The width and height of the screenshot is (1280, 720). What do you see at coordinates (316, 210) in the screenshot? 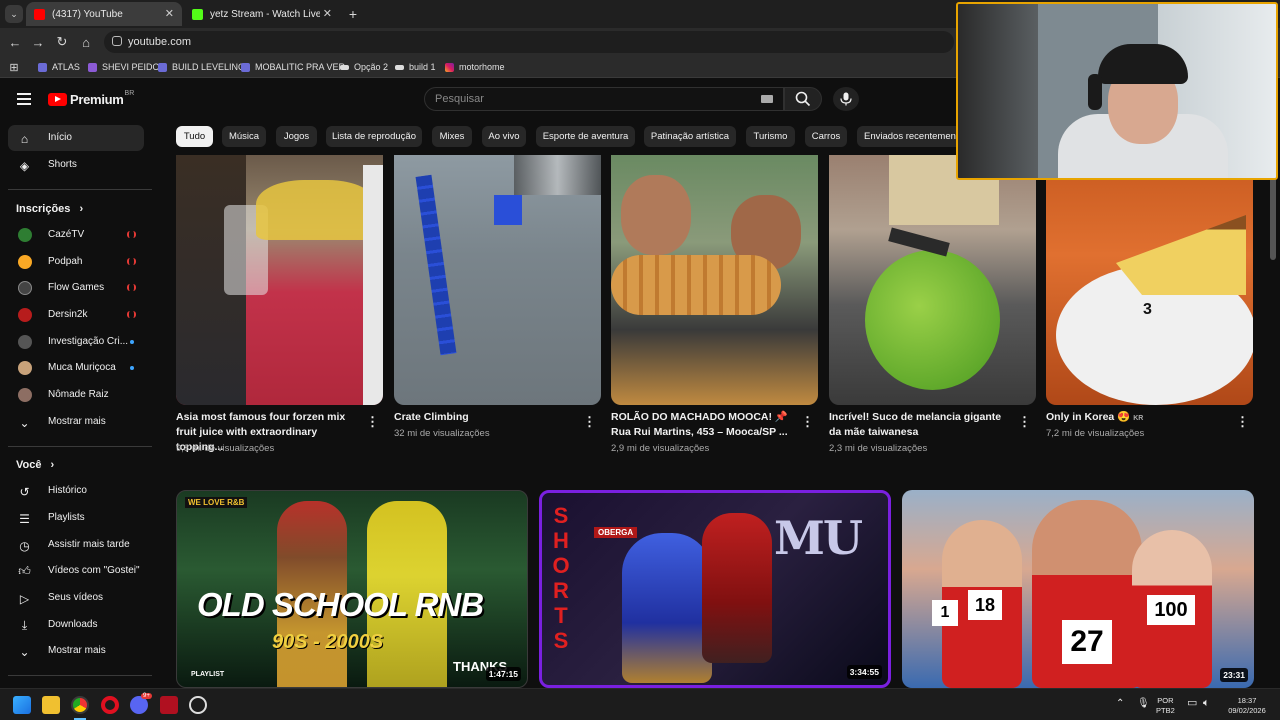
I see `thumbnail-lemons` at bounding box center [316, 210].